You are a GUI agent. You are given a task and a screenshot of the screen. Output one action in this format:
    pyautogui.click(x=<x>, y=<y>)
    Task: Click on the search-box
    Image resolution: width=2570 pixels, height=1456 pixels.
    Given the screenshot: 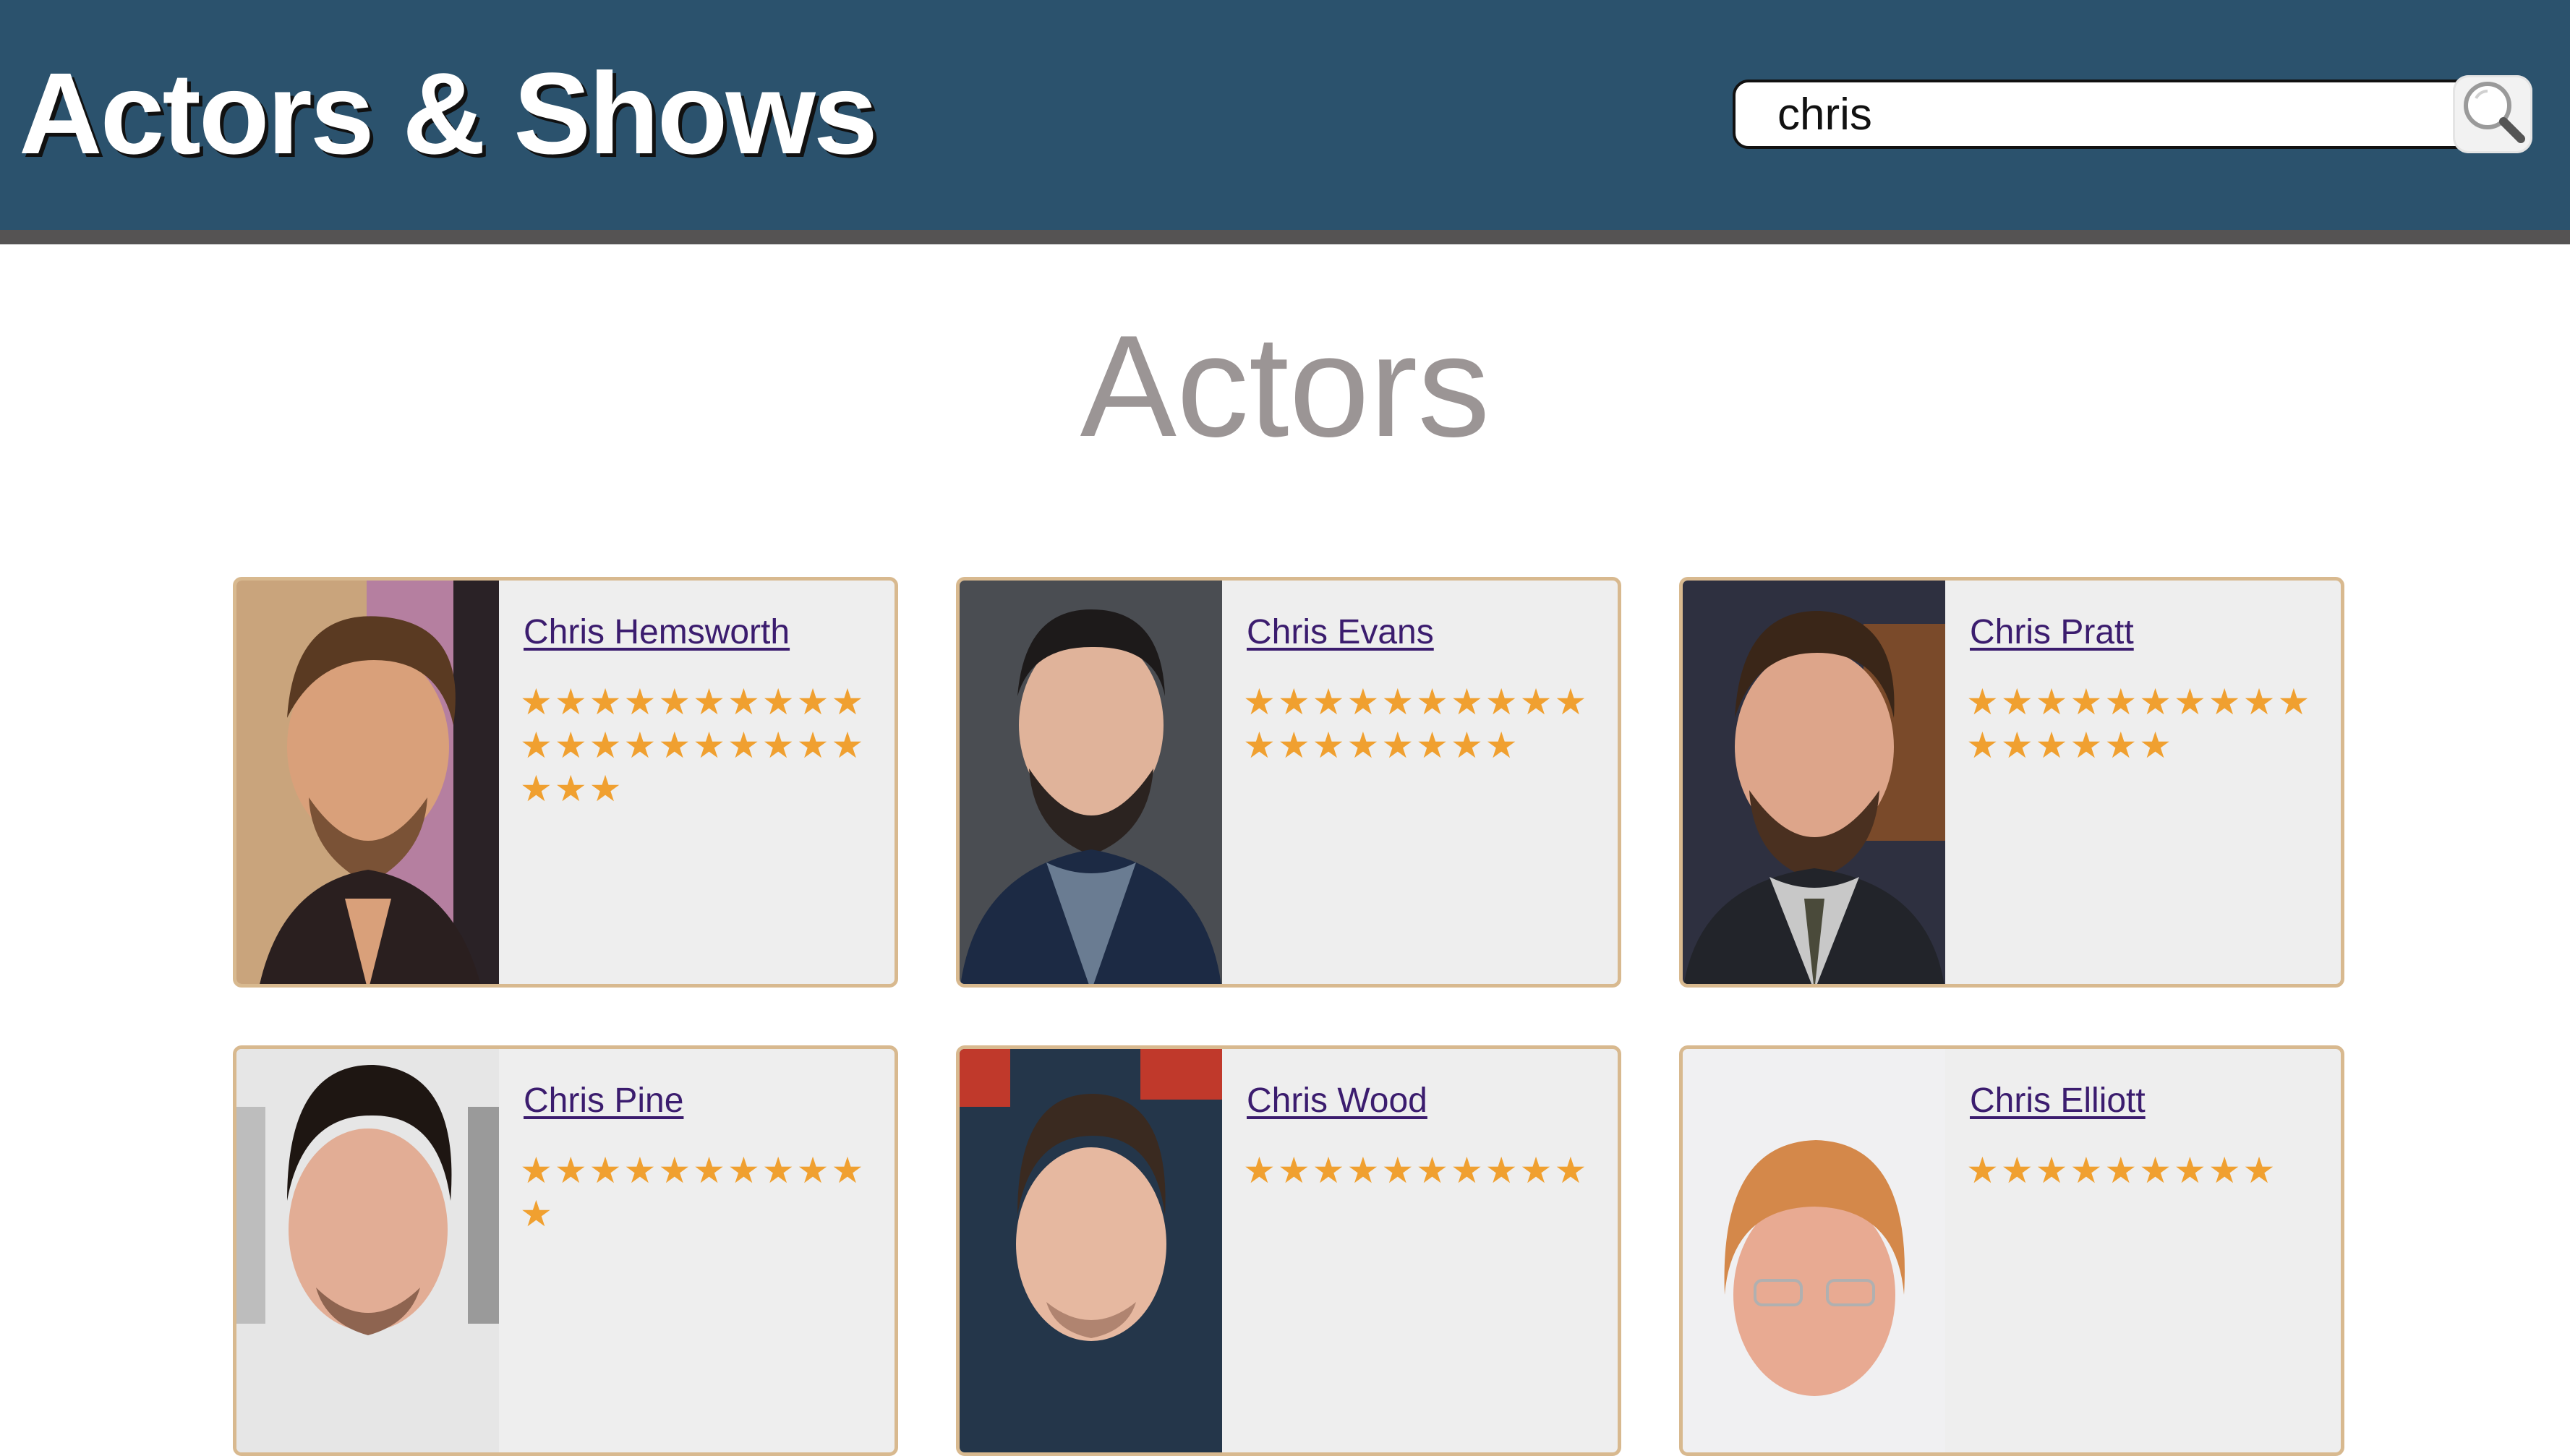 What is the action you would take?
    pyautogui.click(x=2130, y=114)
    